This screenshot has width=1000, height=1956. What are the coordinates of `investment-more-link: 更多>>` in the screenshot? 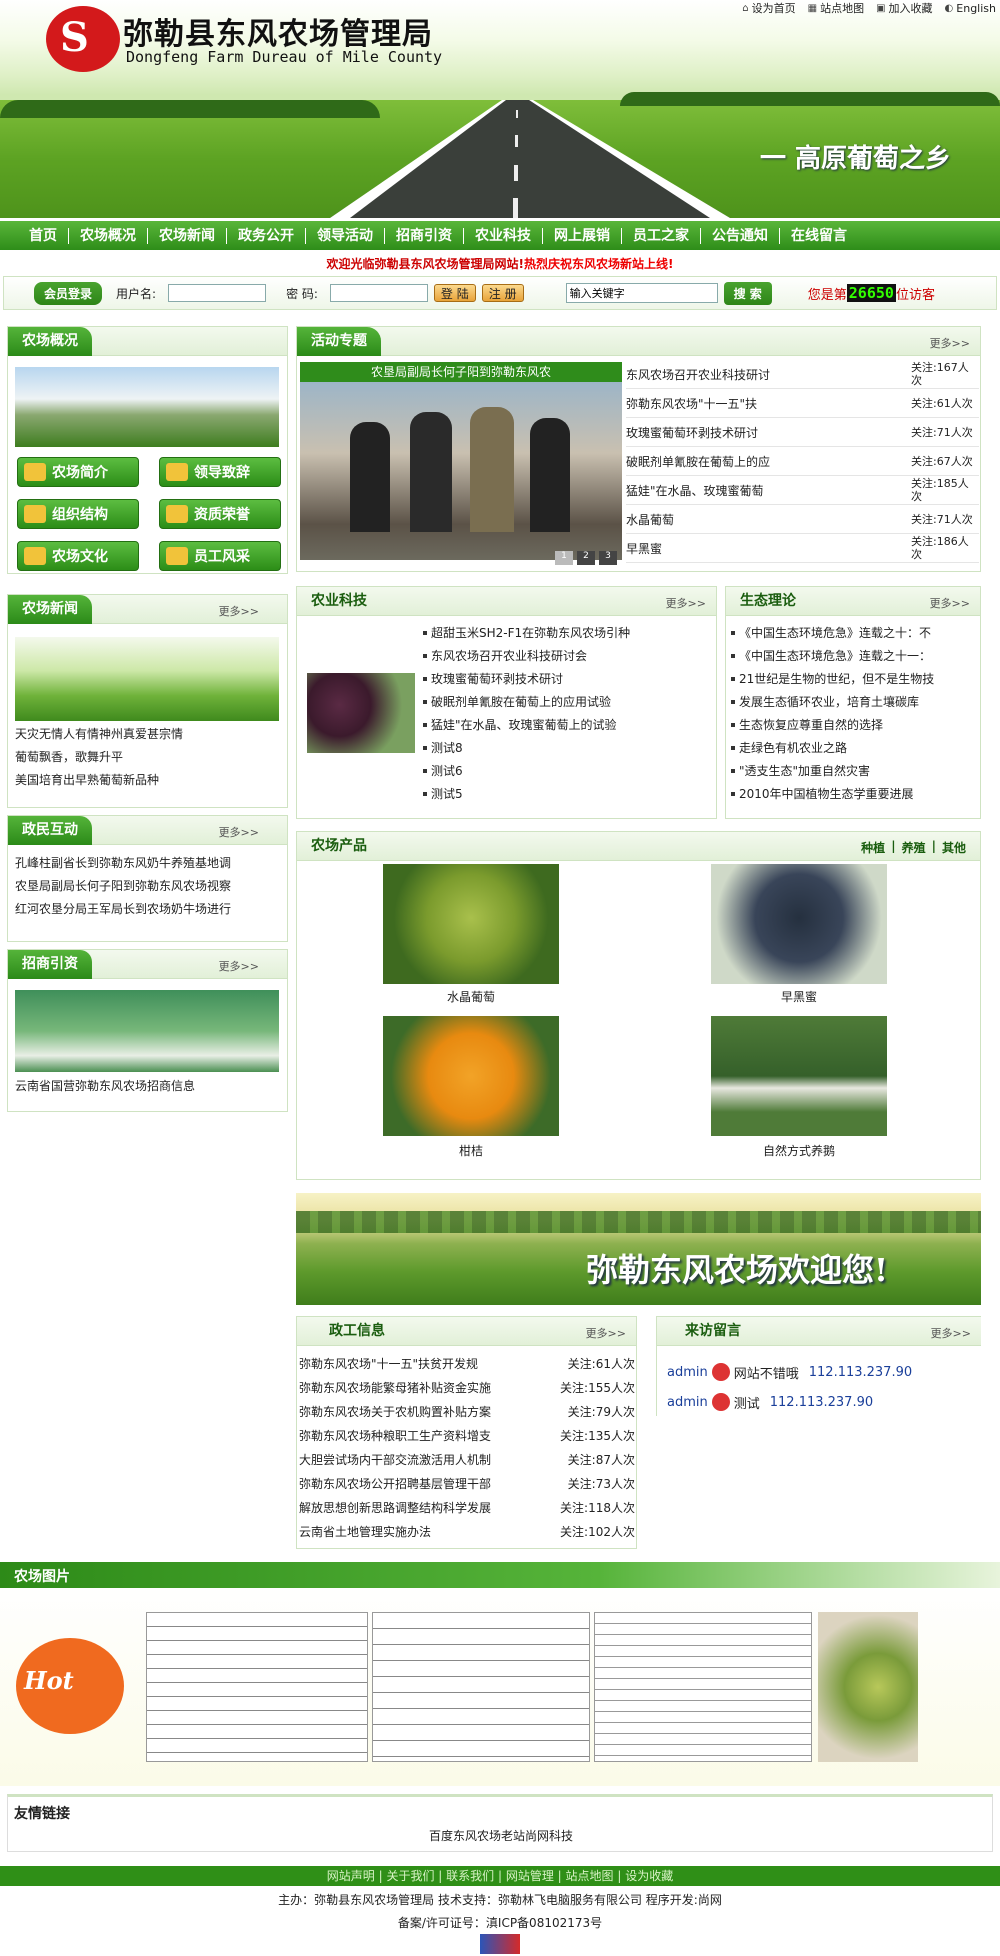 It's located at (239, 966).